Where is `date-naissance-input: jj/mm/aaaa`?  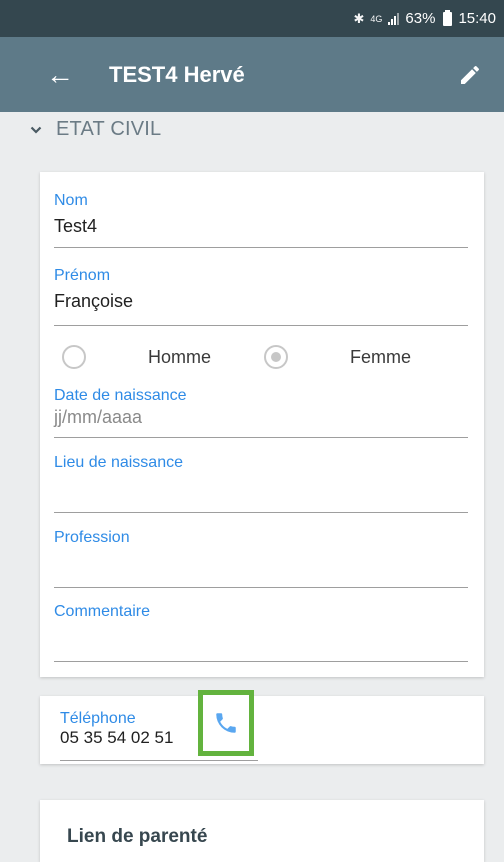
date-naissance-input: jj/mm/aaaa is located at coordinates (261, 417).